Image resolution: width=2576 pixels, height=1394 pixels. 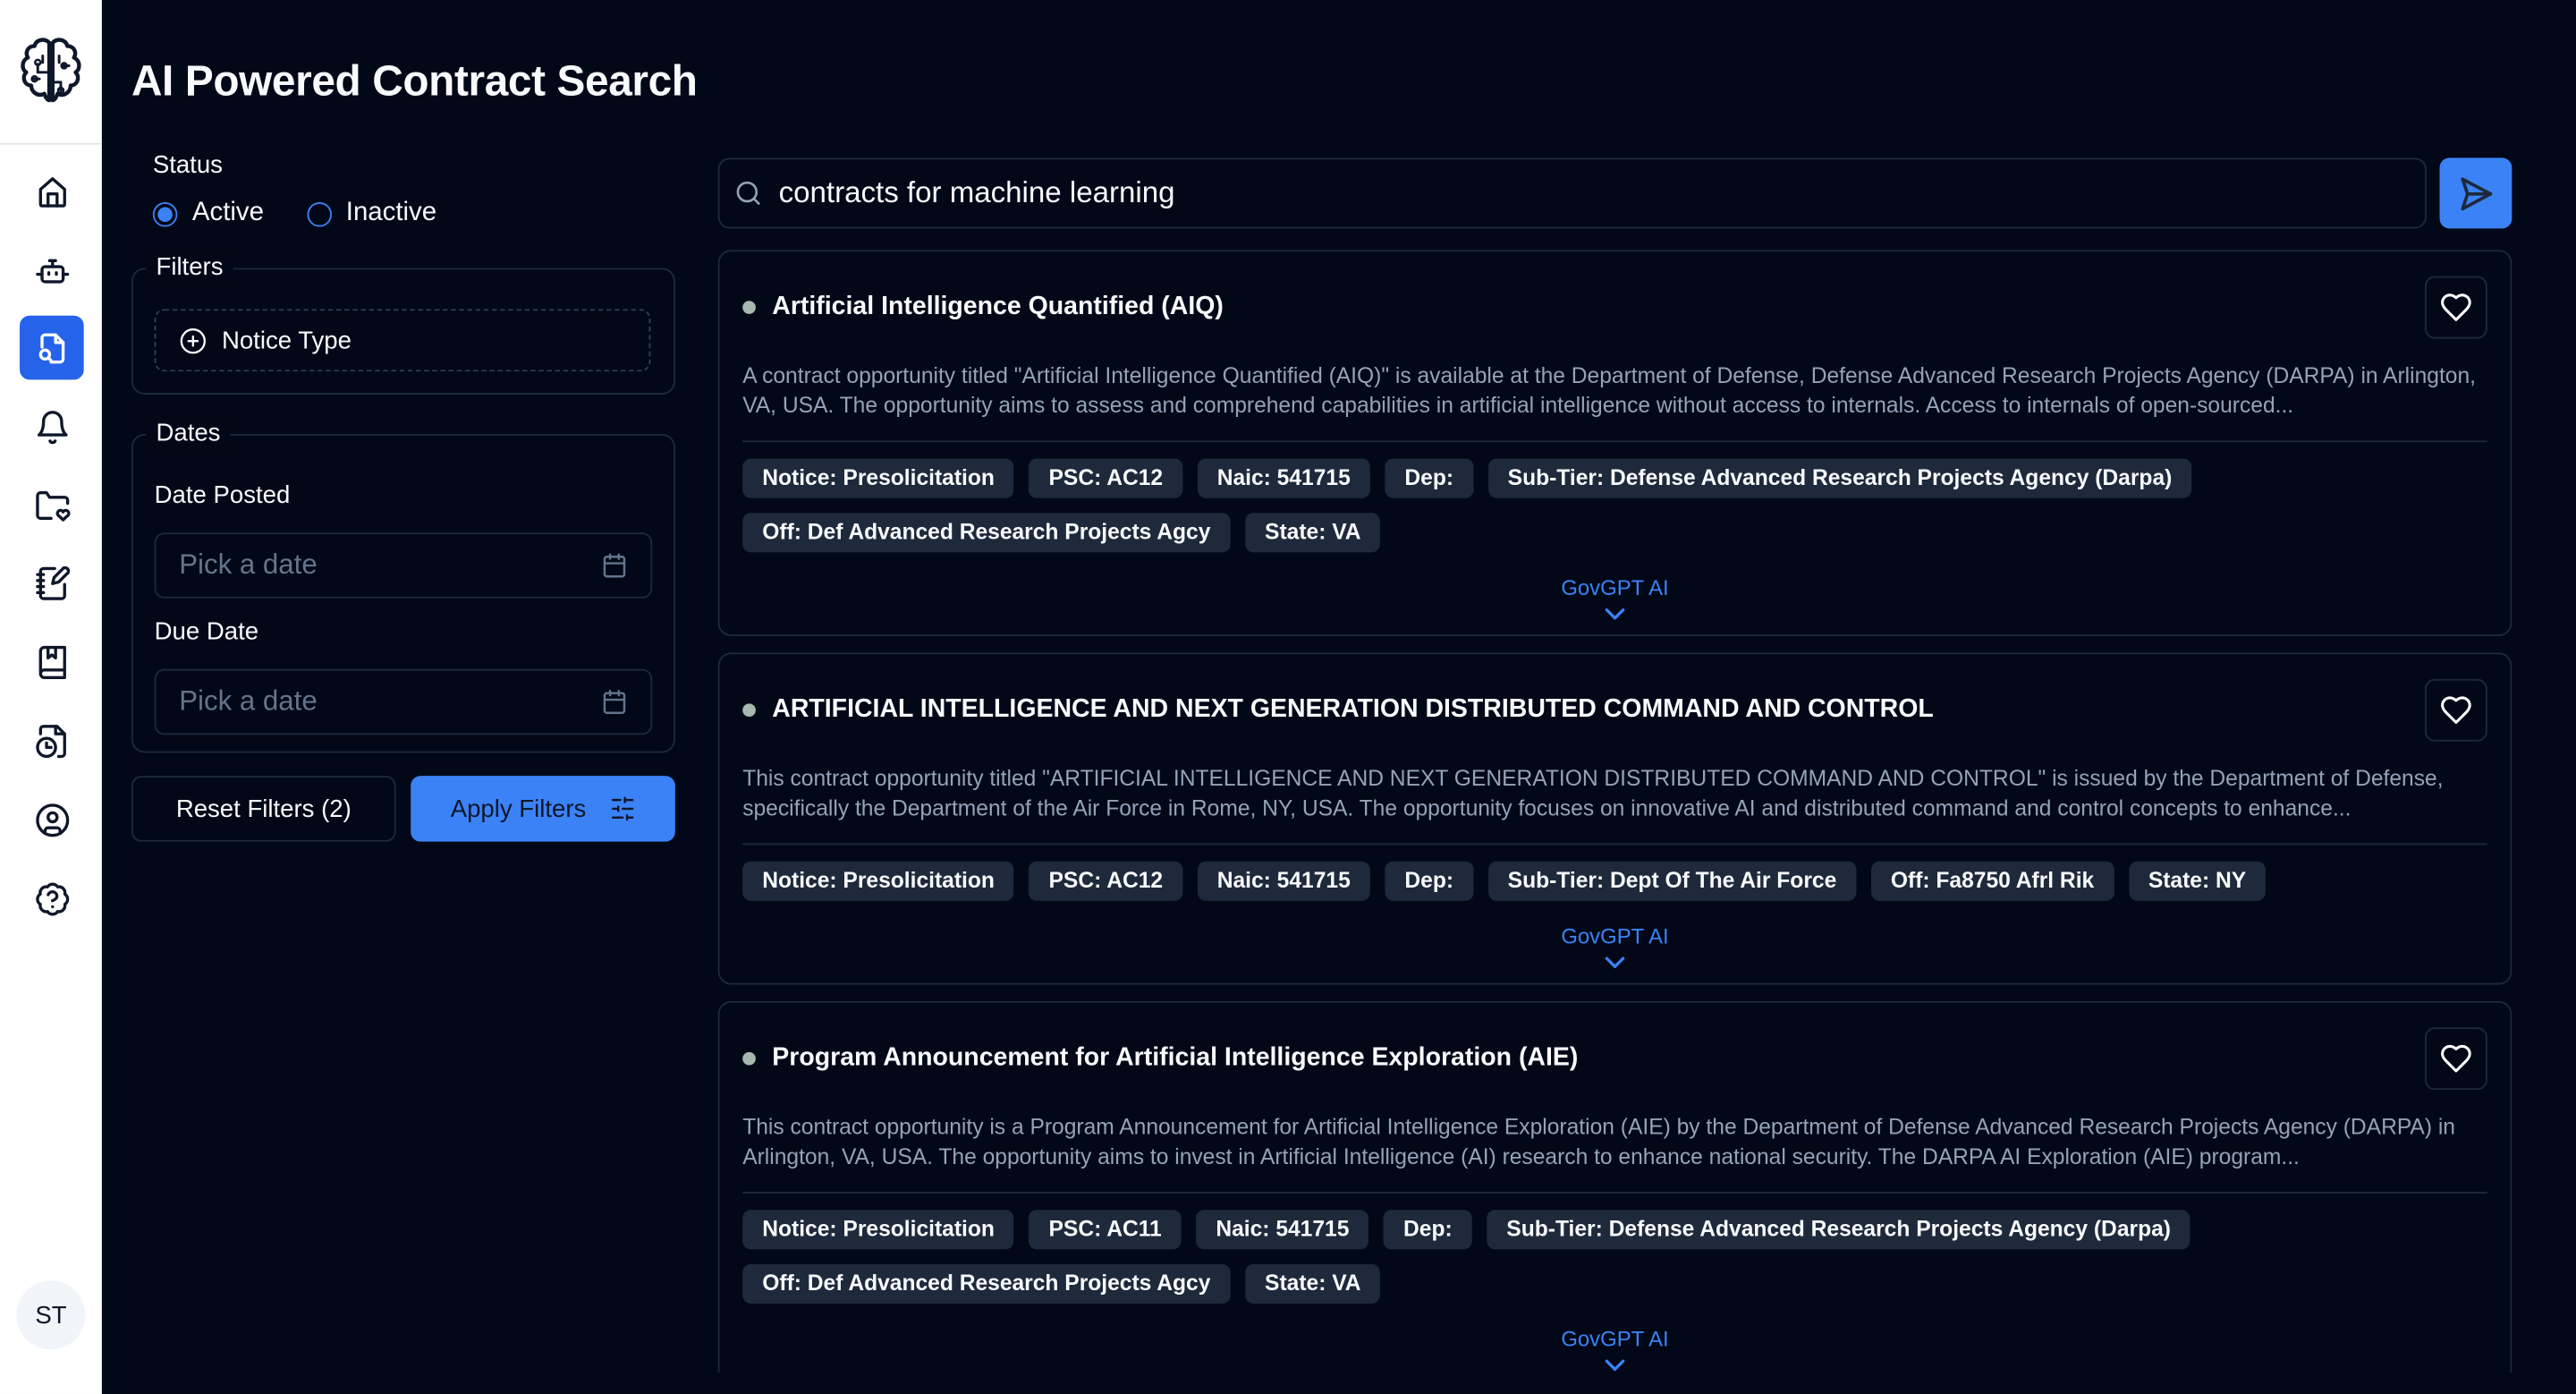 I want to click on sidebar-item-help, so click(x=52, y=898).